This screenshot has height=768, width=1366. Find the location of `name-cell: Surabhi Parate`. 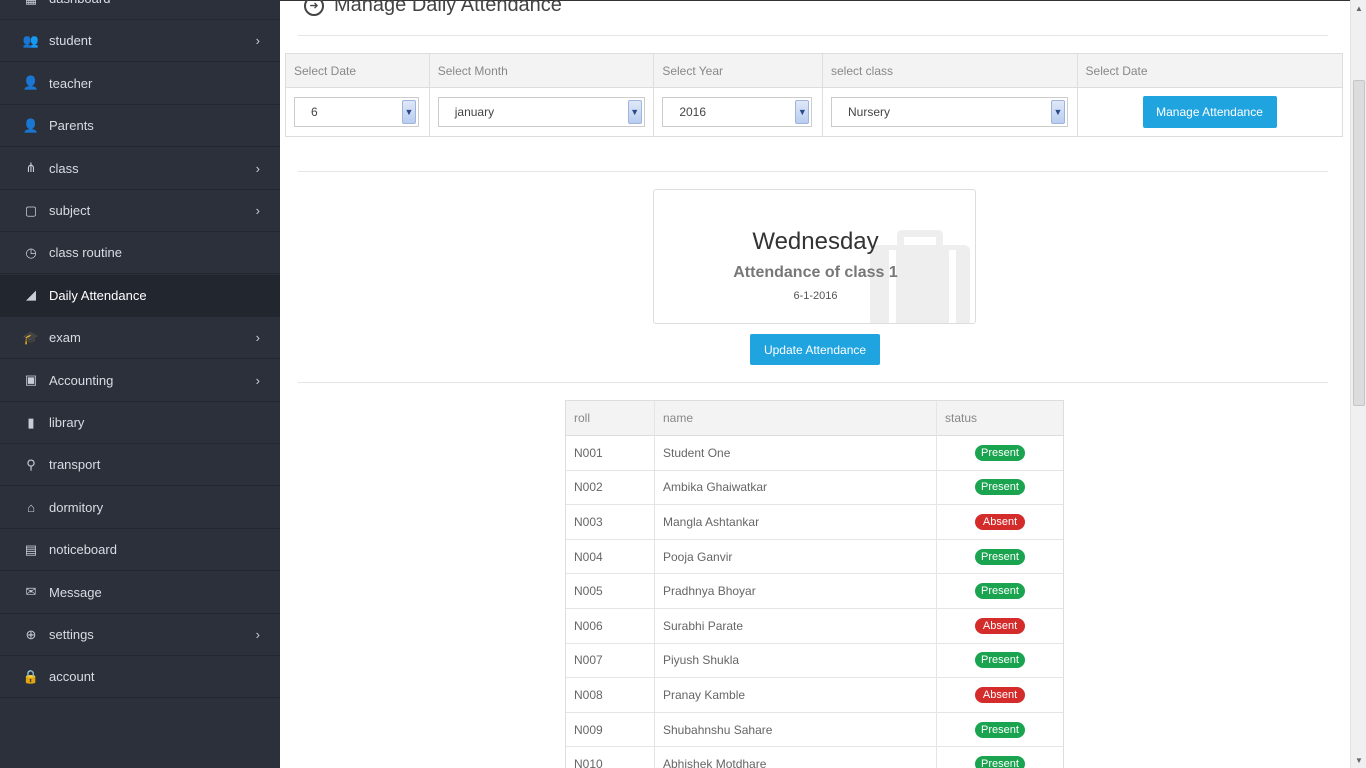

name-cell: Surabhi Parate is located at coordinates (796, 625).